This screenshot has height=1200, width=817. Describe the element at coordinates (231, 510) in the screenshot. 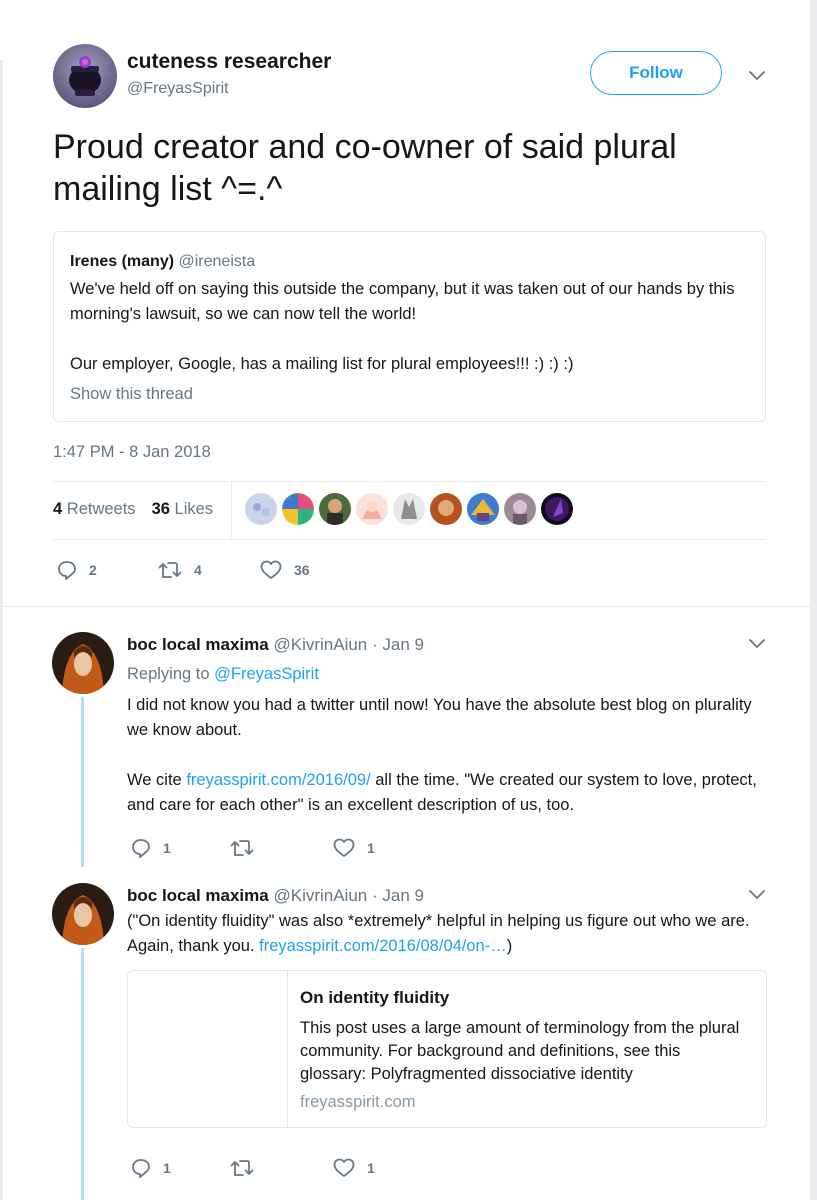

I see `stats-divider` at that location.